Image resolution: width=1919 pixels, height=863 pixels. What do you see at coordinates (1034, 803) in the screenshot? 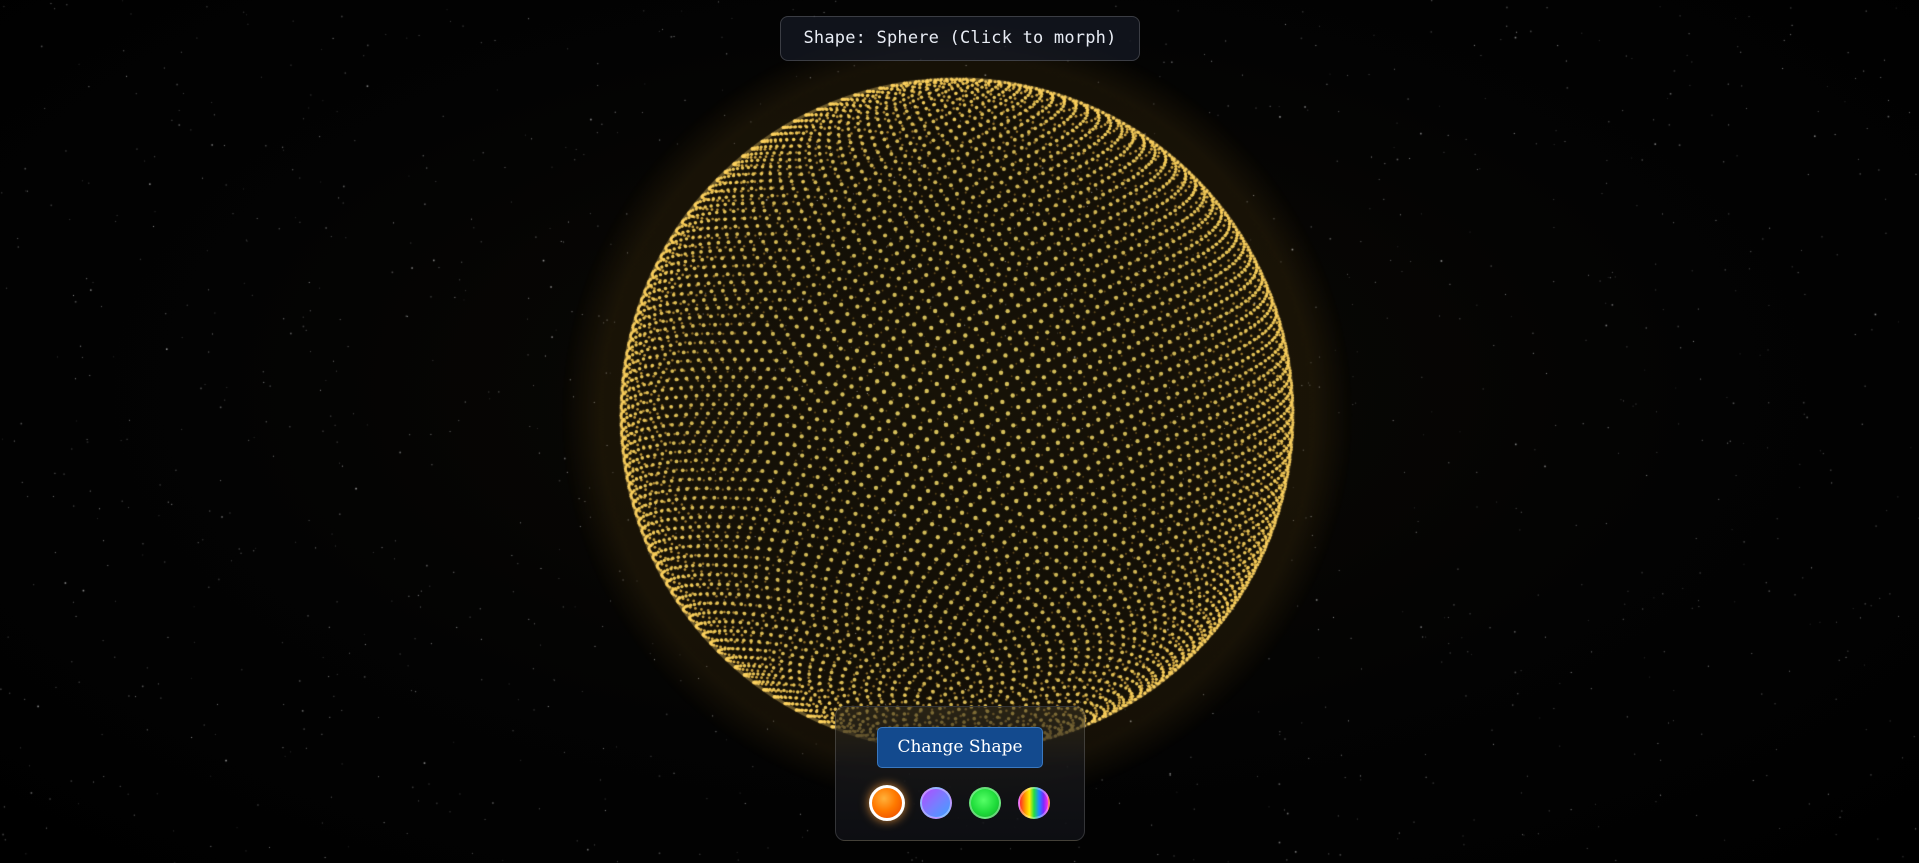
I see `rainbow-palette-swatch` at bounding box center [1034, 803].